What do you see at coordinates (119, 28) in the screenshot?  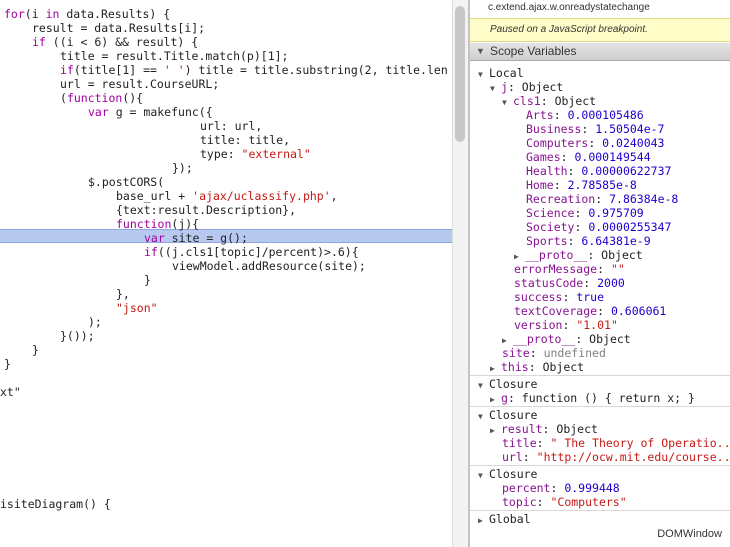 I see `code-line: result = data.Results[i];` at bounding box center [119, 28].